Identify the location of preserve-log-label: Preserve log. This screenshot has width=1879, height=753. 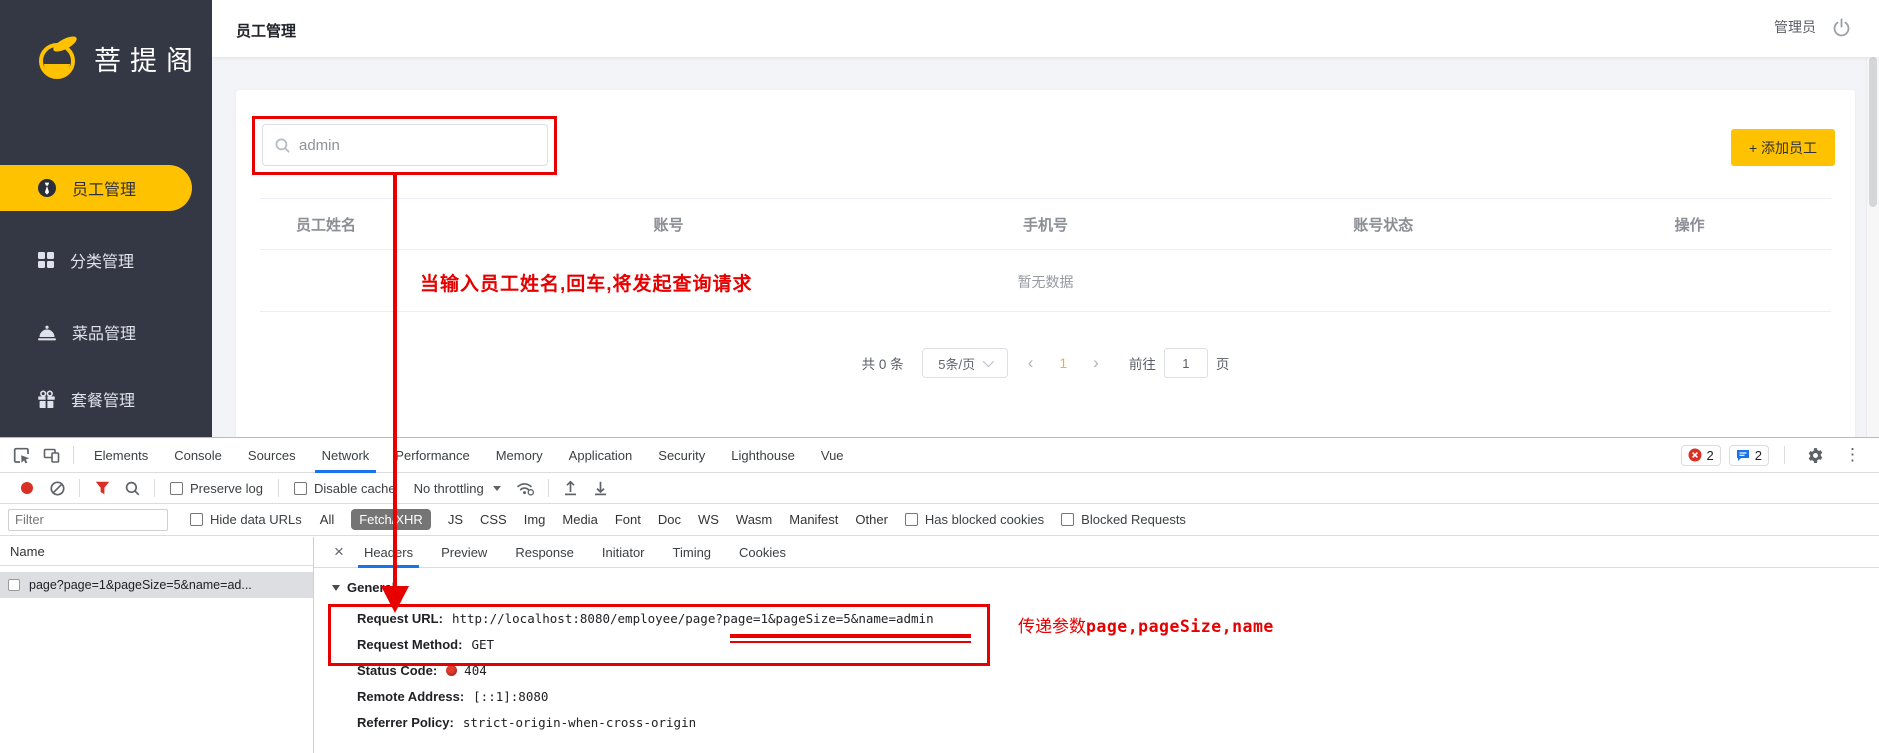
(226, 488).